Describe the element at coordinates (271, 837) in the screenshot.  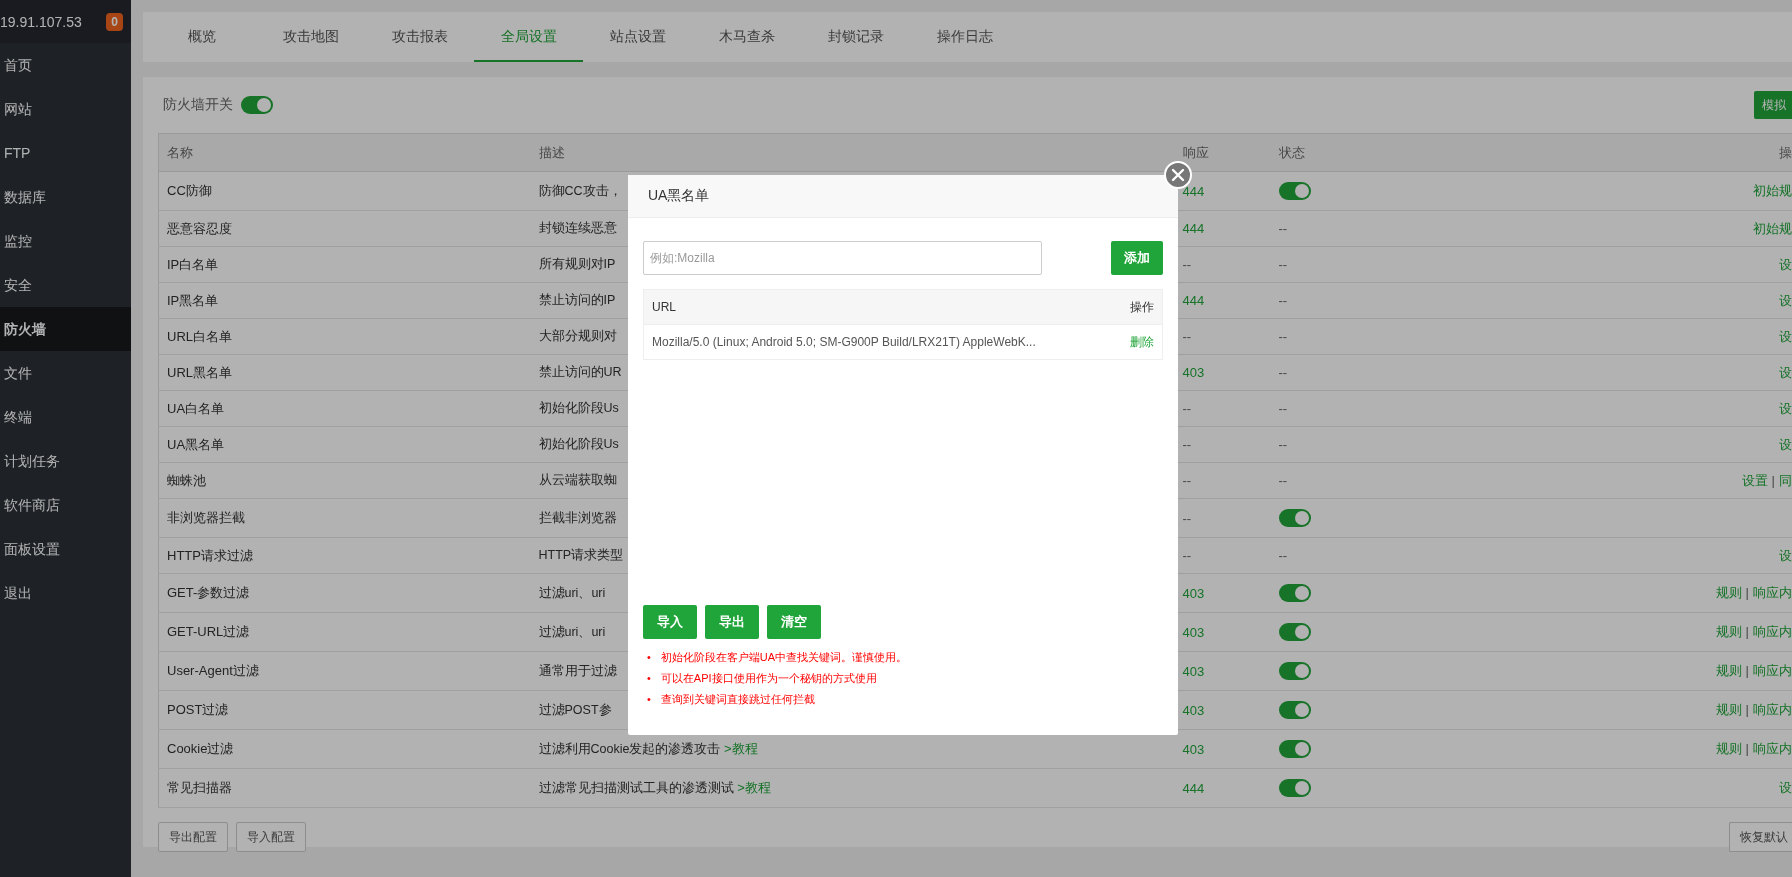
I see `config-button: 导入配置` at that location.